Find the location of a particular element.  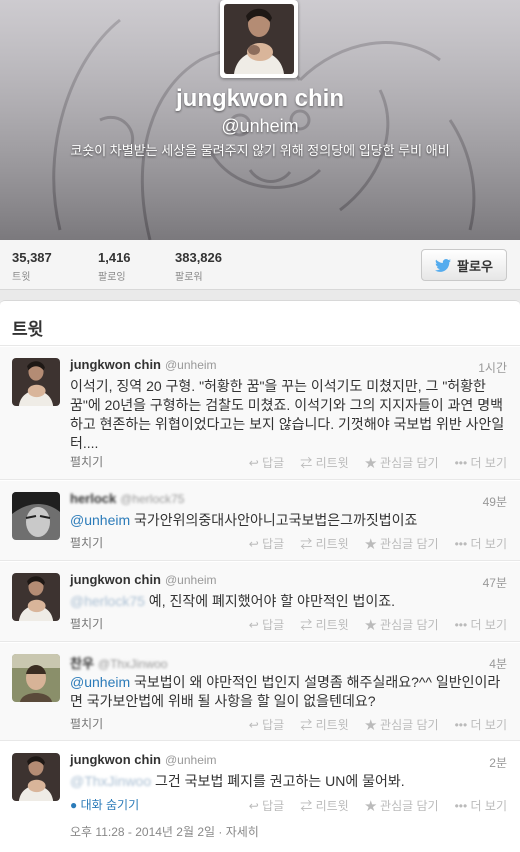

stat-tweets-count: 35,387 is located at coordinates (32, 257).